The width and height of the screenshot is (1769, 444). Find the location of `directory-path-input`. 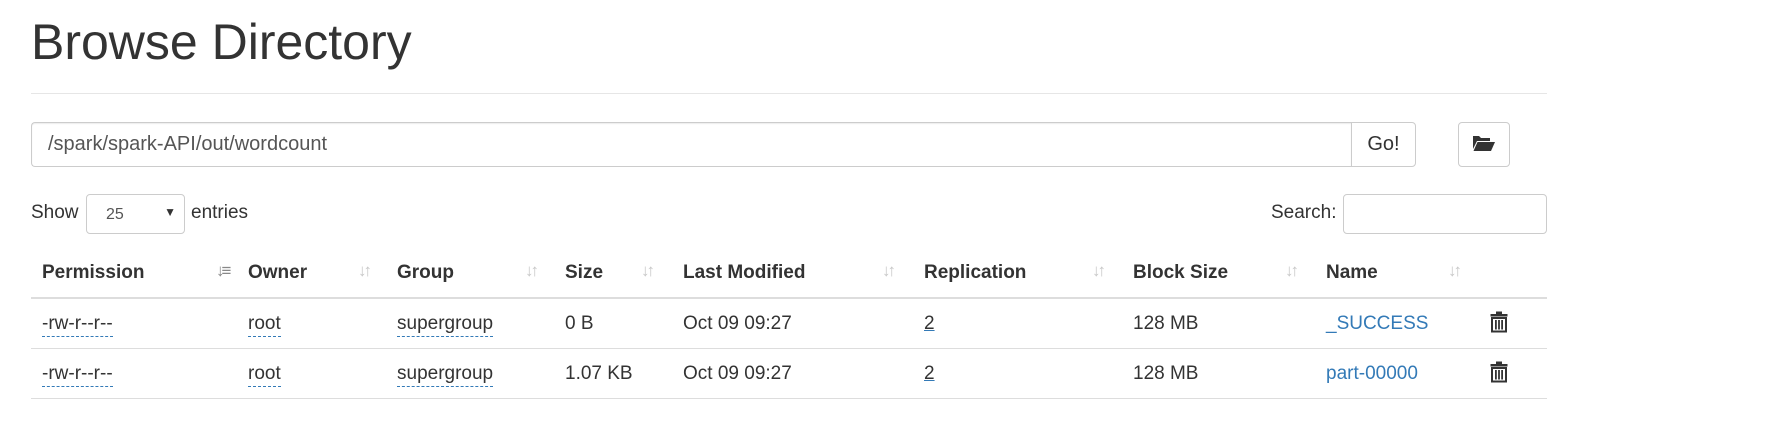

directory-path-input is located at coordinates (691, 144).